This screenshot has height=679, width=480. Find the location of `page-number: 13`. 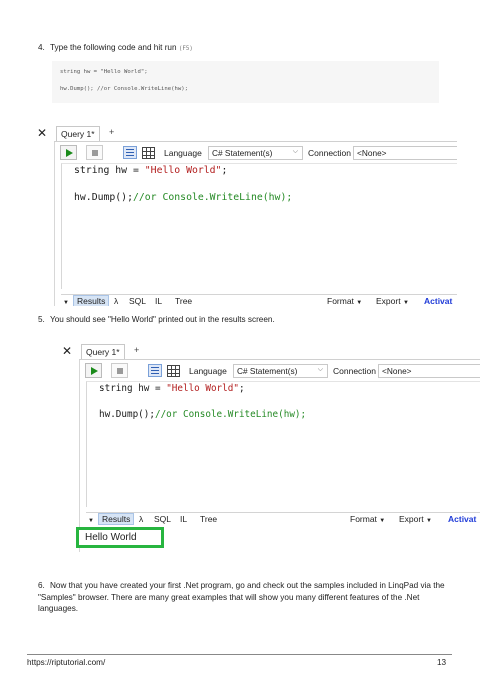

page-number: 13 is located at coordinates (442, 662).